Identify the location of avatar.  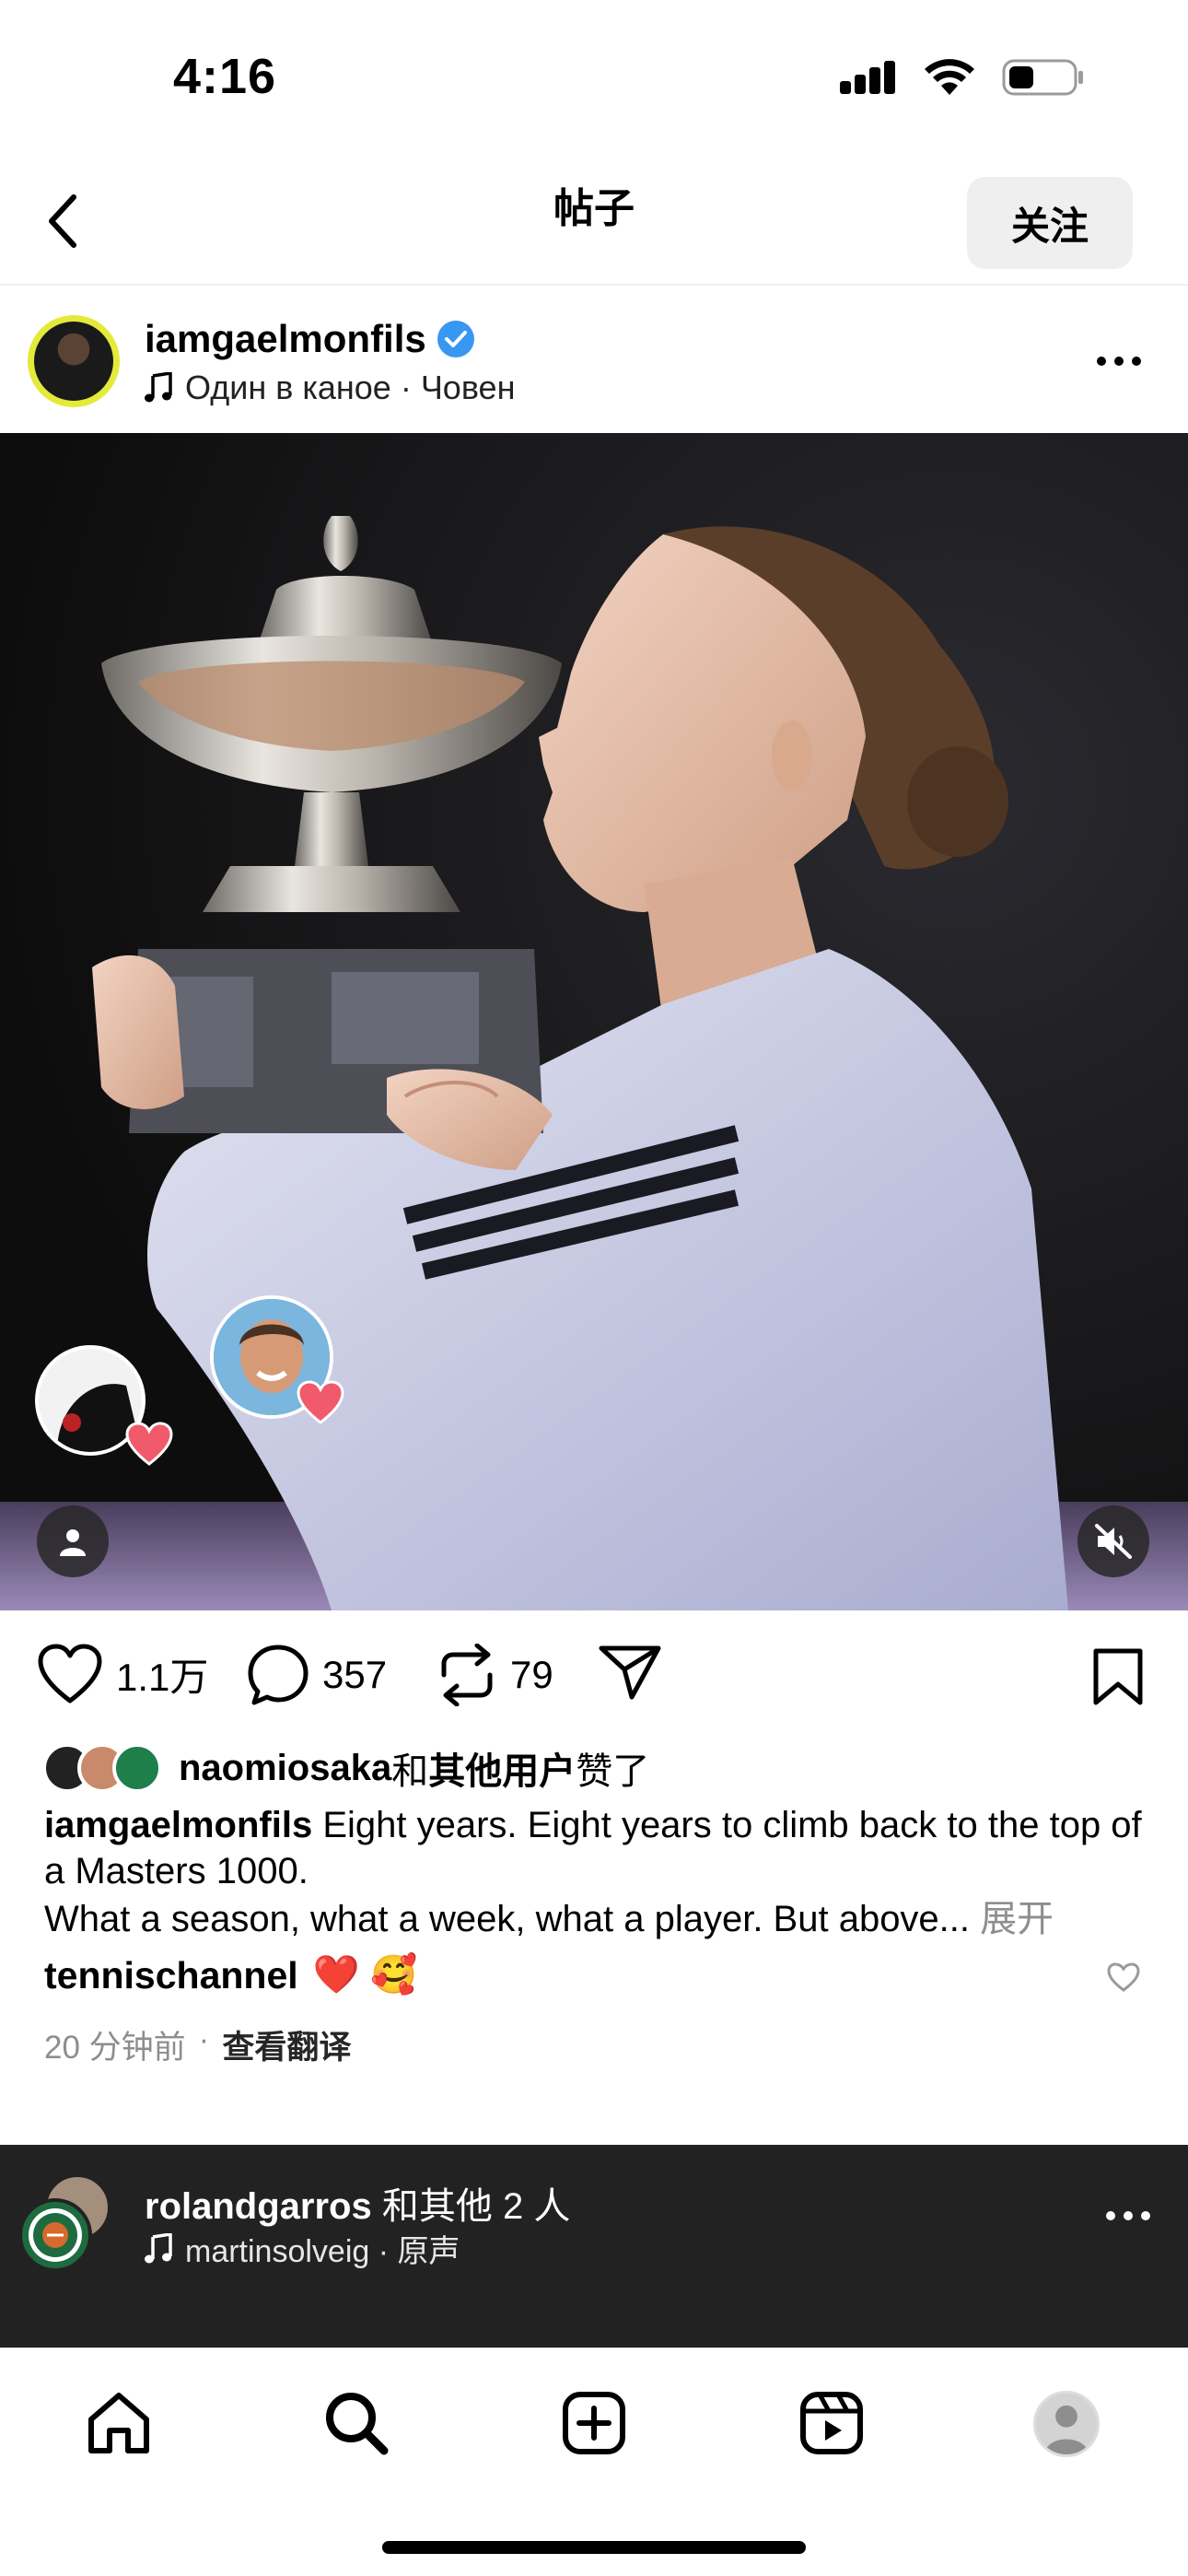
(137, 1768).